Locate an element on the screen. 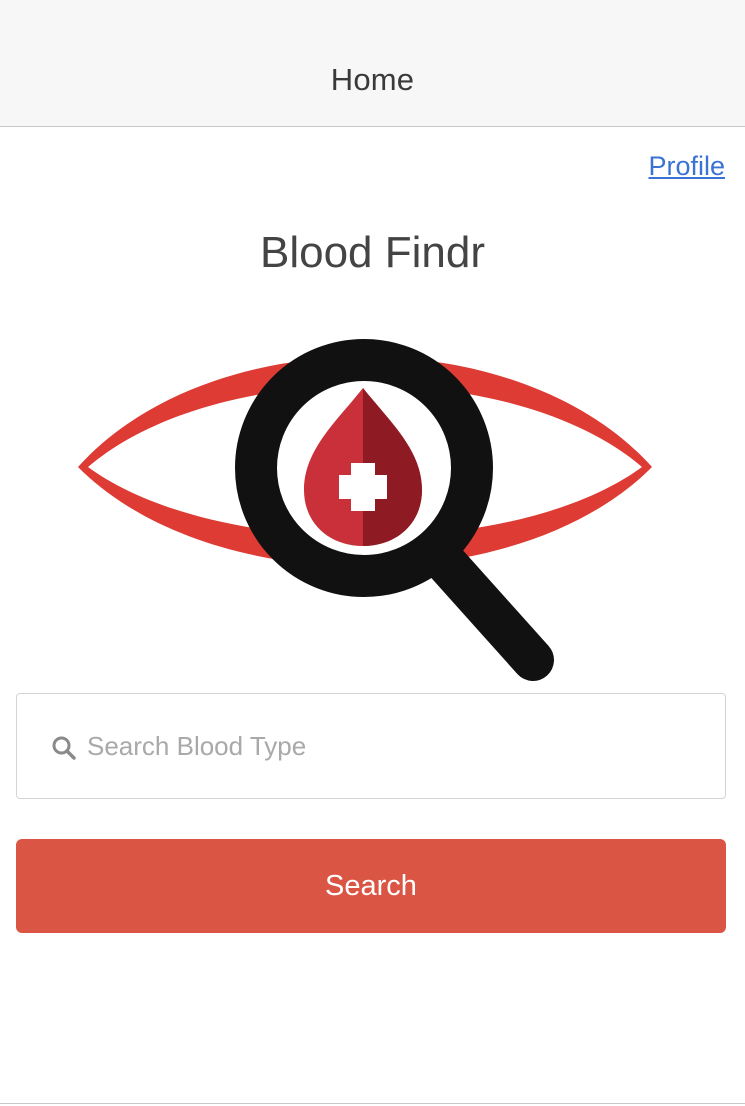  bottom-divider is located at coordinates (372, 1103).